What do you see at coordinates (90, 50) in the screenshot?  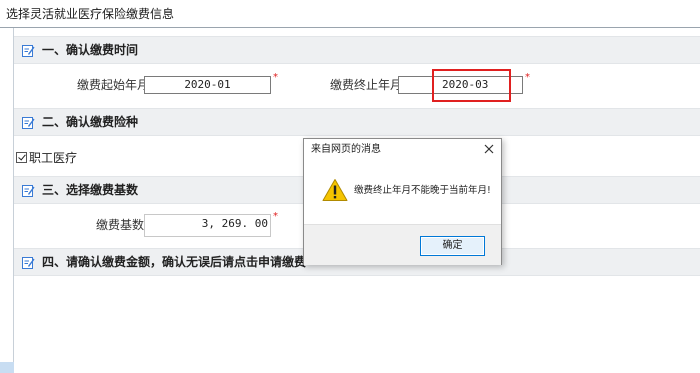 I see `section-title: 一、确认缴费时间` at bounding box center [90, 50].